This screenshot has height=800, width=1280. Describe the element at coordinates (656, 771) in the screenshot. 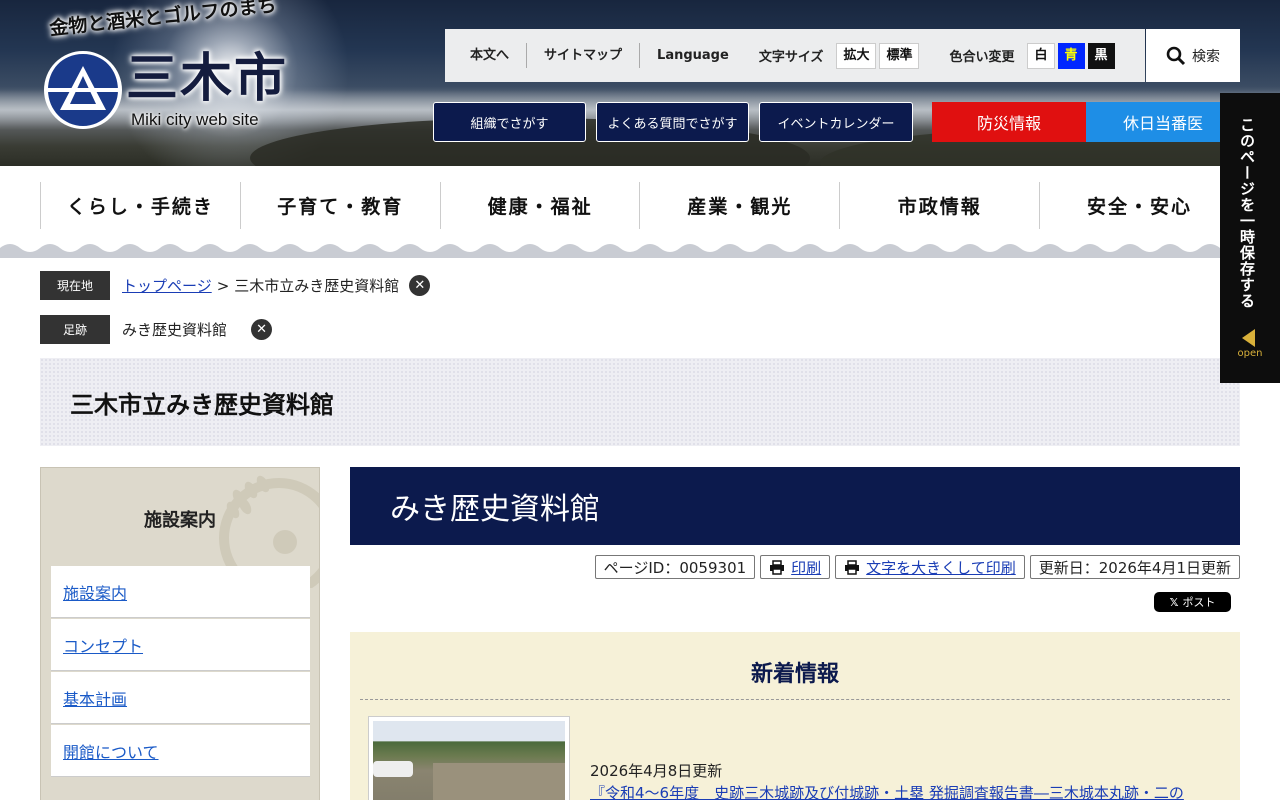

I see `news-date: 2026年4月8日更新` at that location.